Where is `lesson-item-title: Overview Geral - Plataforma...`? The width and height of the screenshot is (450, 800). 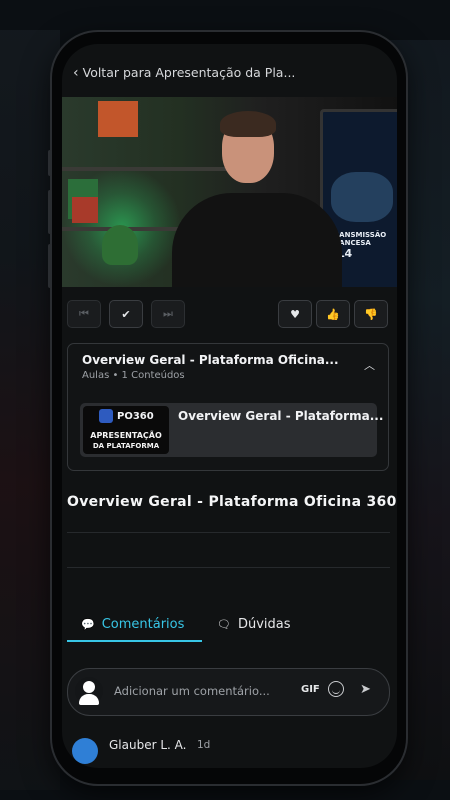
lesson-item-title: Overview Geral - Plataforma... is located at coordinates (281, 416).